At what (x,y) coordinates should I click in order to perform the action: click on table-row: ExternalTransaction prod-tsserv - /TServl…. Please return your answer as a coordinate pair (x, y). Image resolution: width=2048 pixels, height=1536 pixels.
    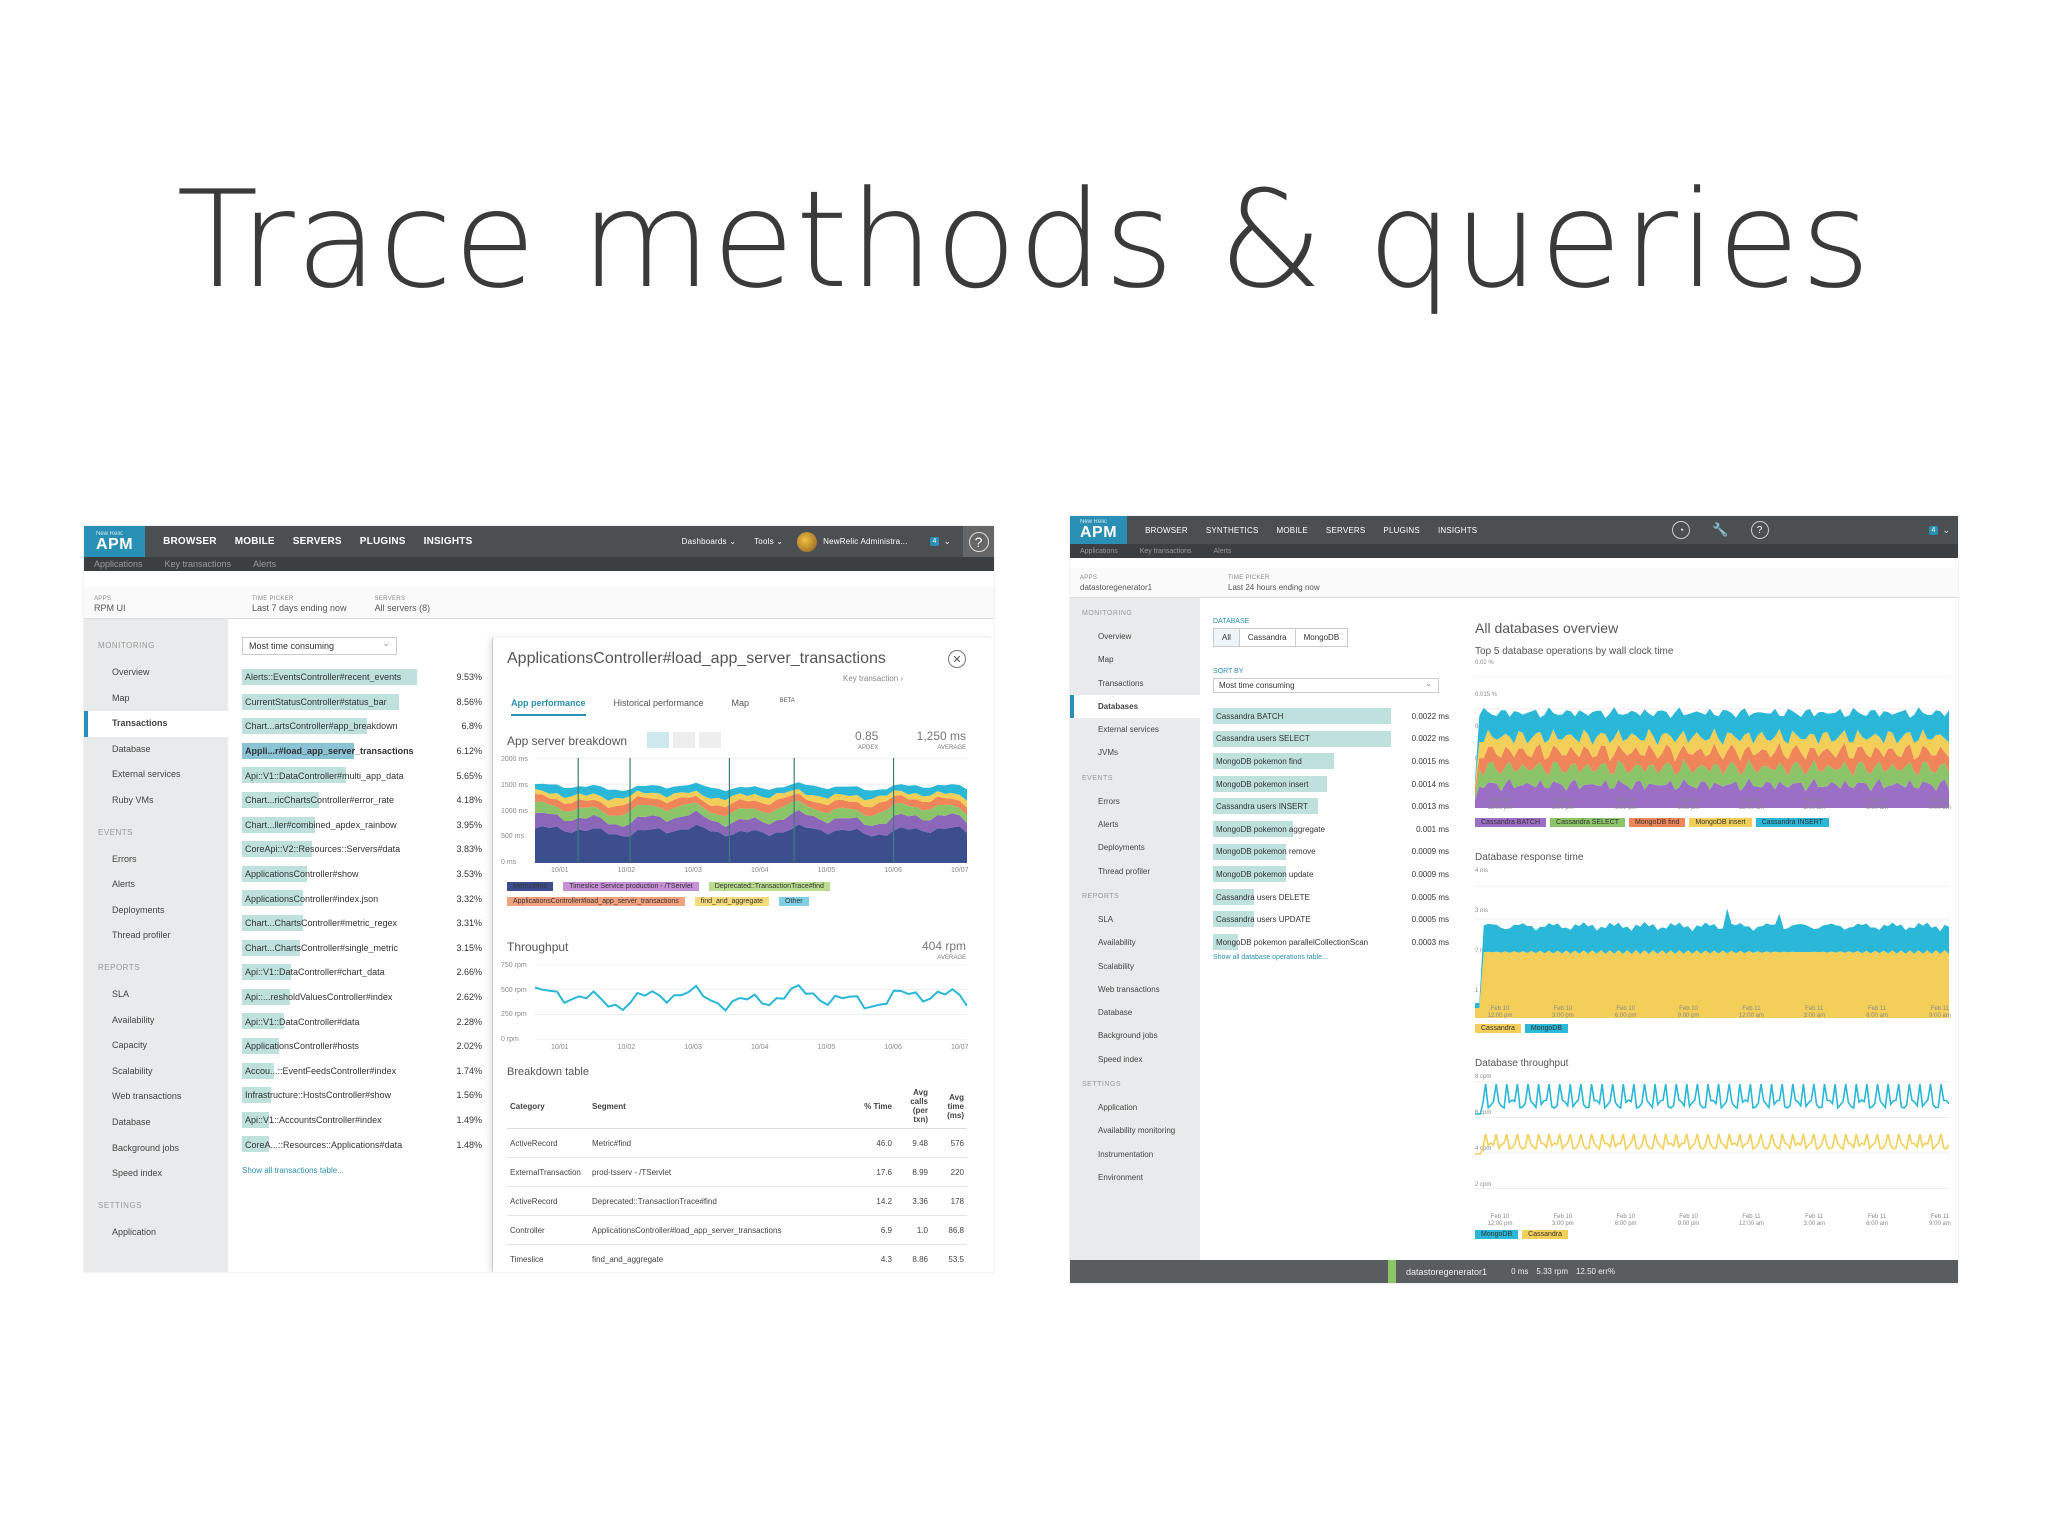
    Looking at the image, I should click on (737, 1172).